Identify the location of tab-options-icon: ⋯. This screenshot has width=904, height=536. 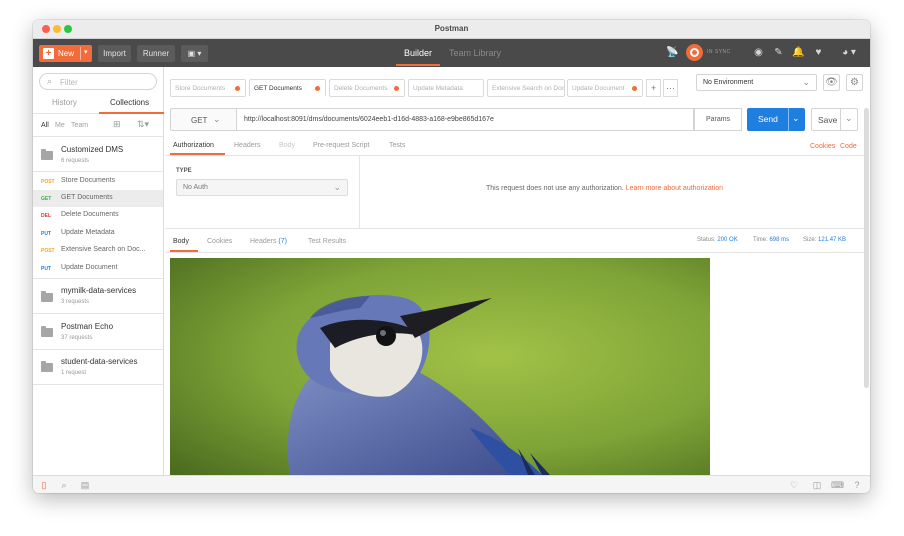
(670, 88).